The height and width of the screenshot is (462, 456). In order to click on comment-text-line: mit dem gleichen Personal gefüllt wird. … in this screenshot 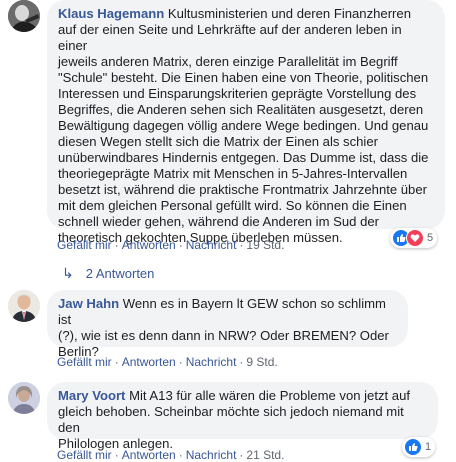, I will do `click(232, 205)`.